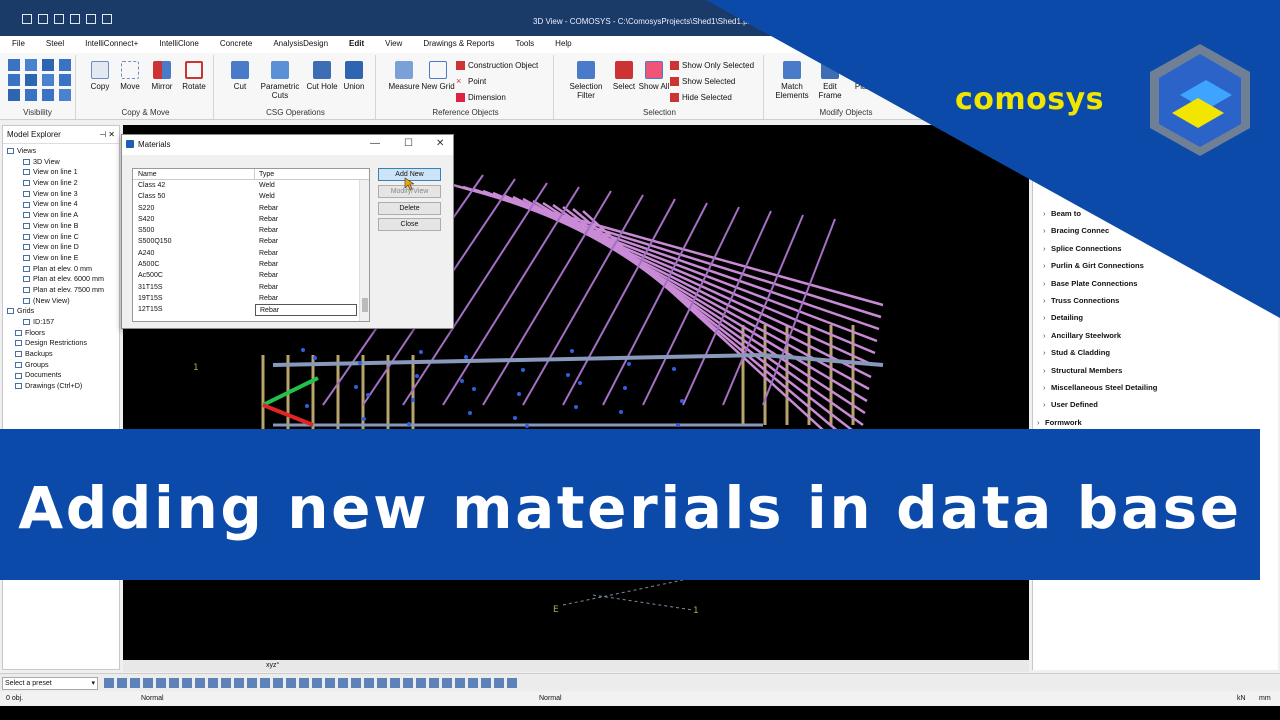 This screenshot has width=1280, height=720. I want to click on tree-item: Plan at elev. 7500 mm, so click(63, 290).